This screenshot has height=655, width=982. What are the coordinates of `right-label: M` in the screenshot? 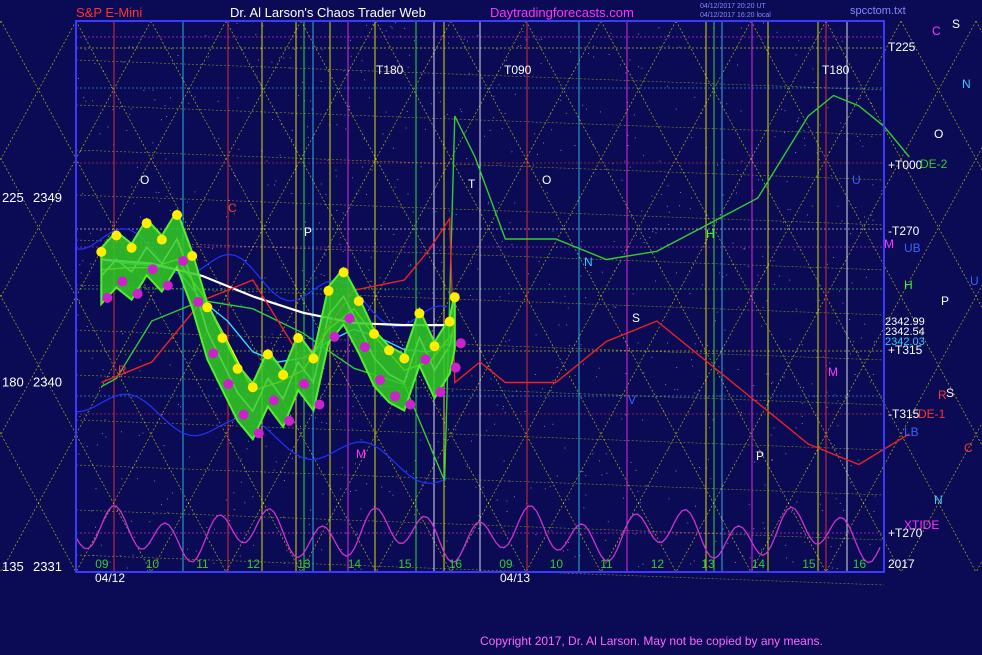 It's located at (889, 244).